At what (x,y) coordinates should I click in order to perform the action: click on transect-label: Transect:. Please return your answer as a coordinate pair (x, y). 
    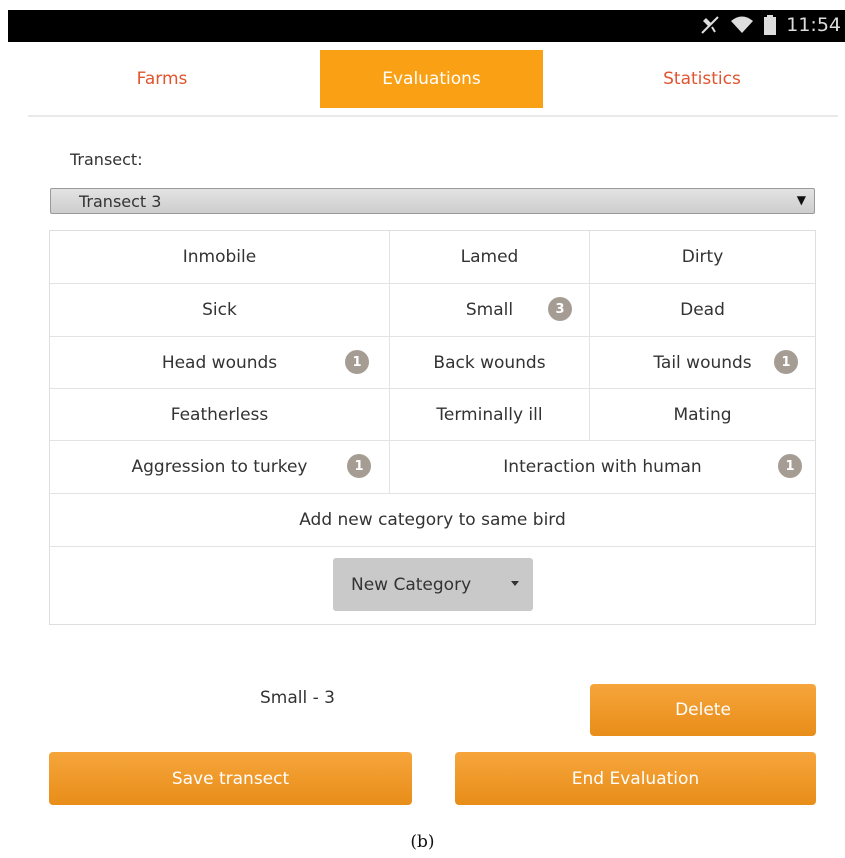
    Looking at the image, I should click on (106, 159).